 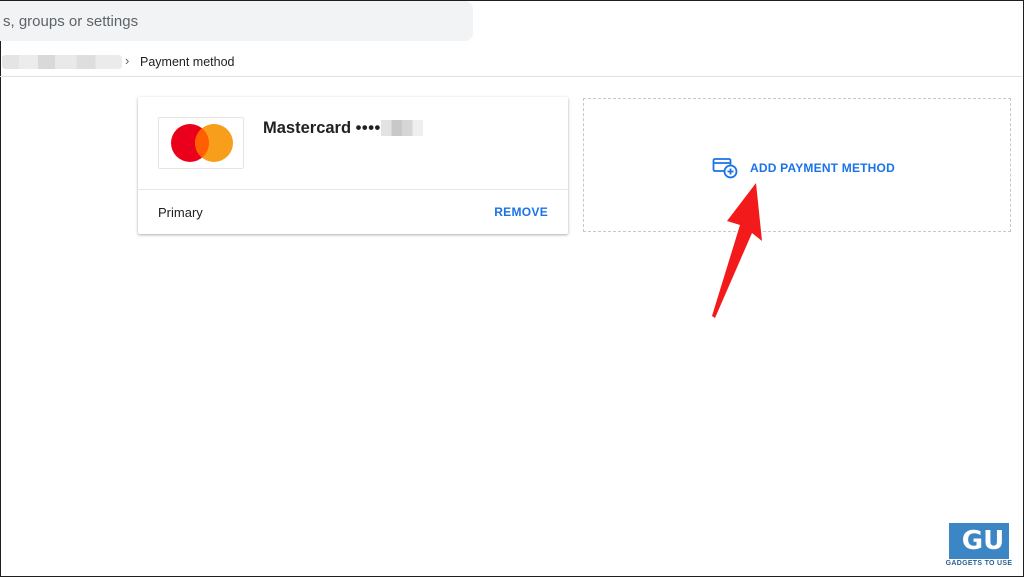 I want to click on breadcrumb-chevron-icon: ›, so click(x=127, y=60).